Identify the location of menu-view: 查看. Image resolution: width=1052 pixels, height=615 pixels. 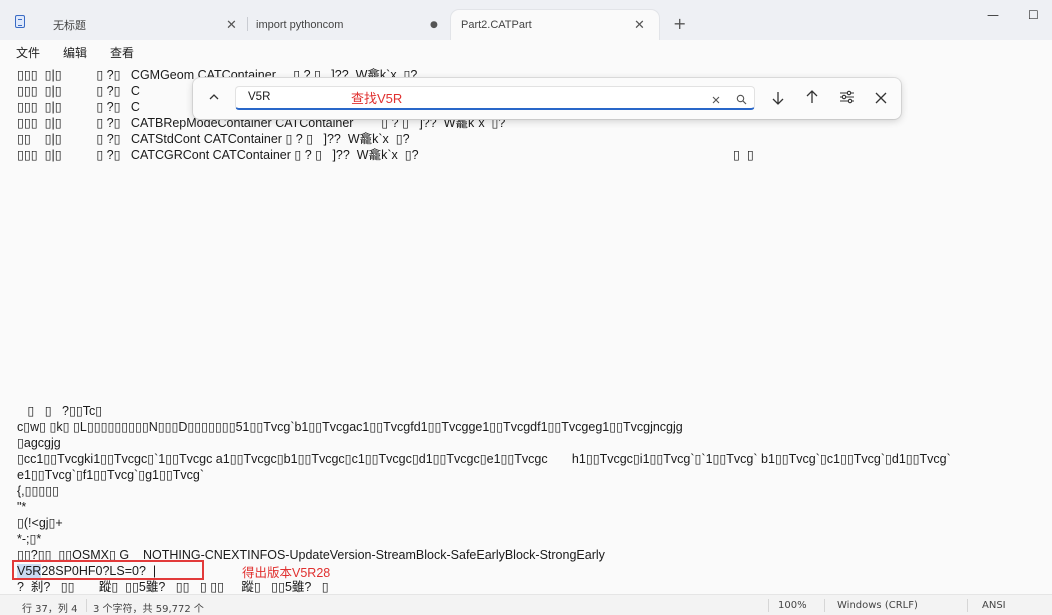
(122, 52).